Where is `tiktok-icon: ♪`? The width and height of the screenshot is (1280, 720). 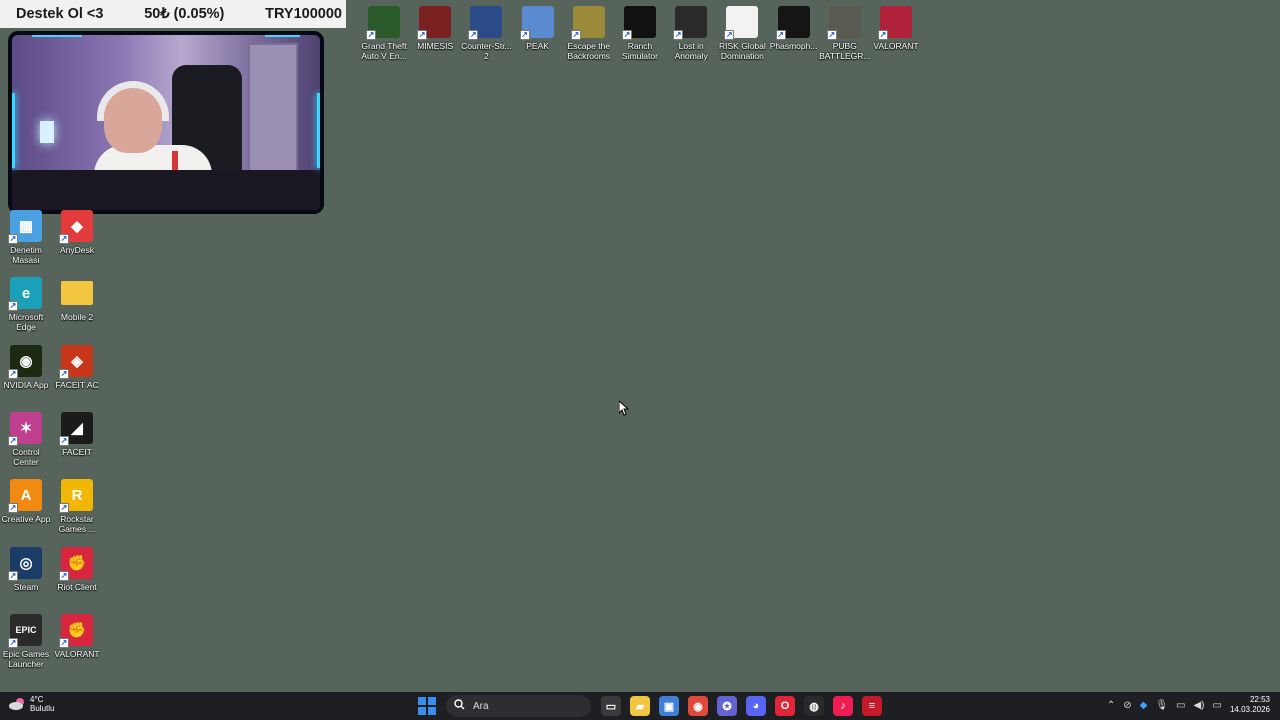 tiktok-icon: ♪ is located at coordinates (843, 706).